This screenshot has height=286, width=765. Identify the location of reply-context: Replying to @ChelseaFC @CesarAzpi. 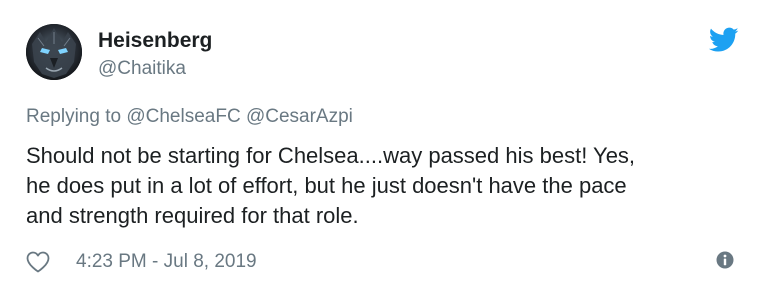
(189, 117).